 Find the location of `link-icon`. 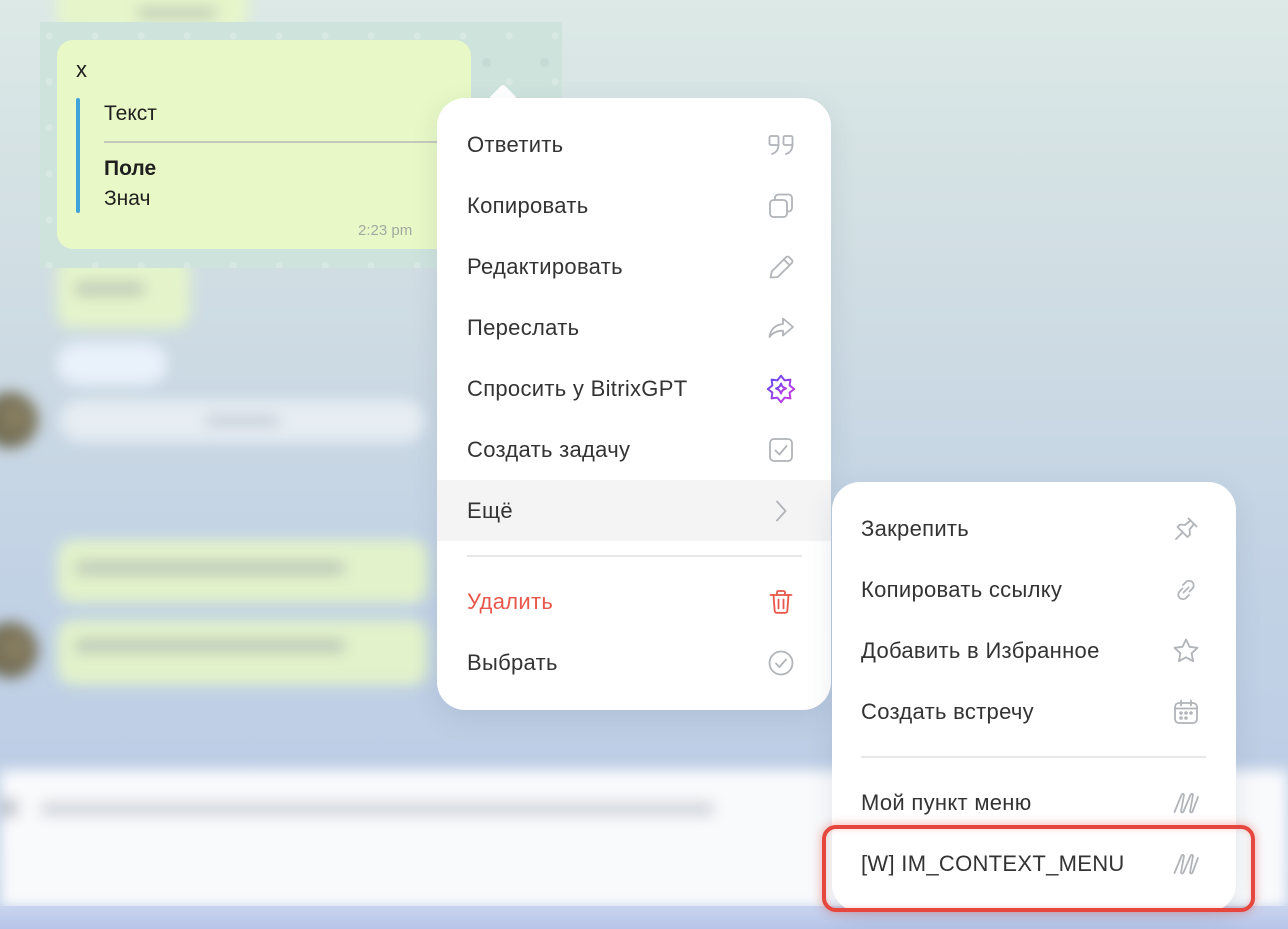

link-icon is located at coordinates (1186, 590).